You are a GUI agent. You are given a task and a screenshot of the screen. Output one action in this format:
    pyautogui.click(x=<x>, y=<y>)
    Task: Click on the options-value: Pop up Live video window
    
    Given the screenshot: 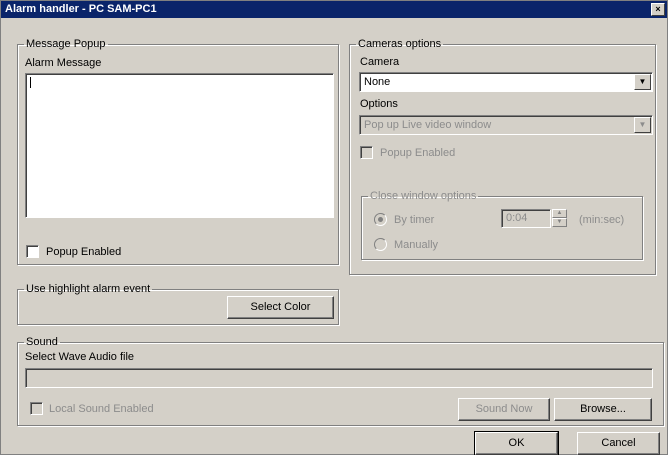 What is the action you would take?
    pyautogui.click(x=428, y=125)
    